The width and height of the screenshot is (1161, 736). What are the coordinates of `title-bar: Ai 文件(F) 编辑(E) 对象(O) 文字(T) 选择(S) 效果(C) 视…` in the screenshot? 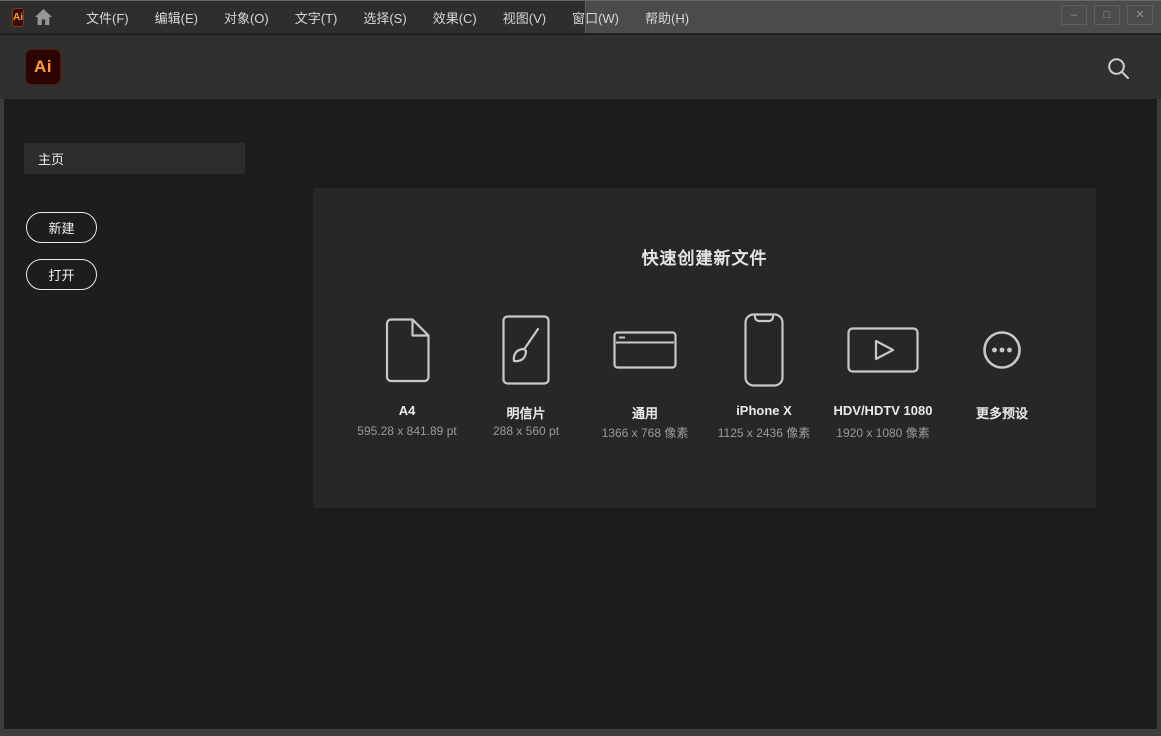 It's located at (580, 17).